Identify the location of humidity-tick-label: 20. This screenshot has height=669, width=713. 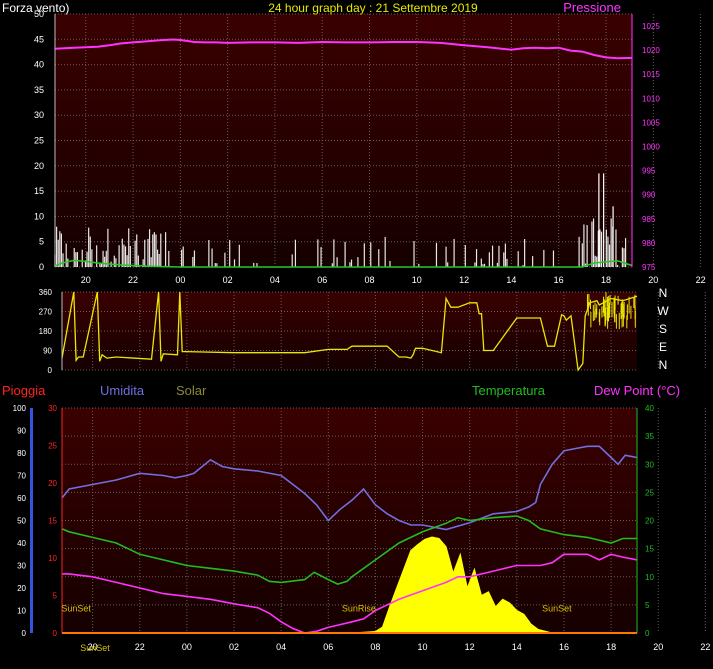
(21, 588).